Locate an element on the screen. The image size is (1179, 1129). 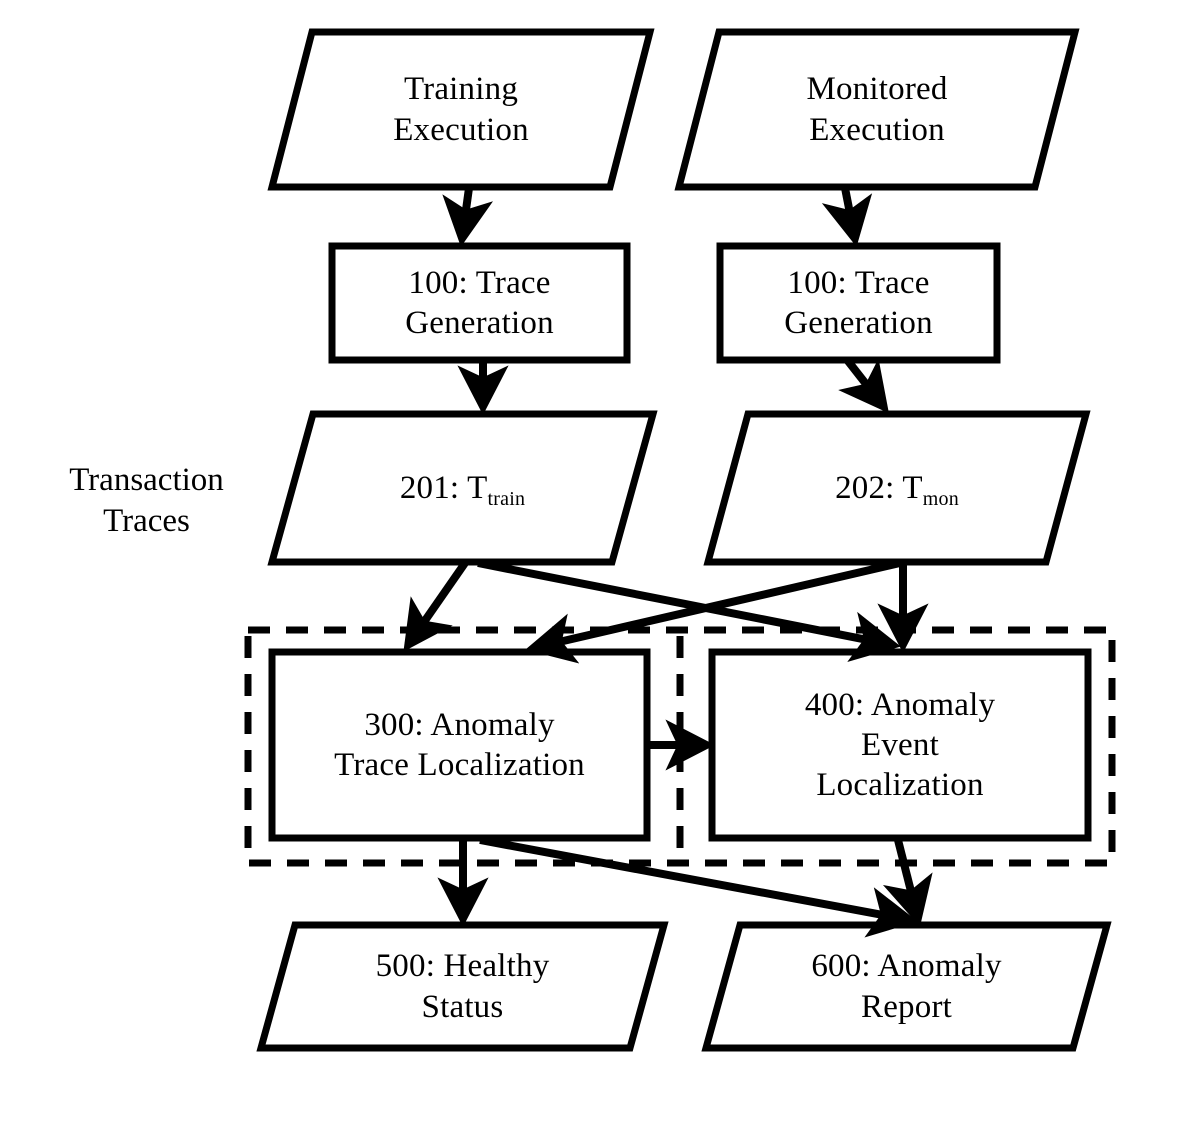
transaction-traces-label-line2: Traces is located at coordinates (146, 521).